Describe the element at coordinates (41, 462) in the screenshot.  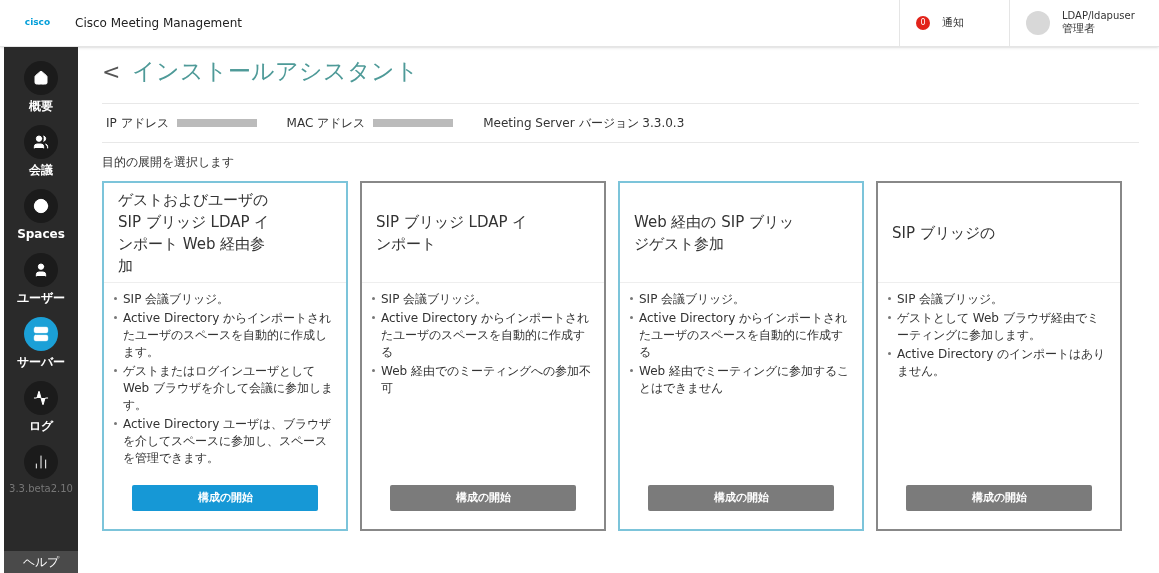
I see `bar-chart-icon` at that location.